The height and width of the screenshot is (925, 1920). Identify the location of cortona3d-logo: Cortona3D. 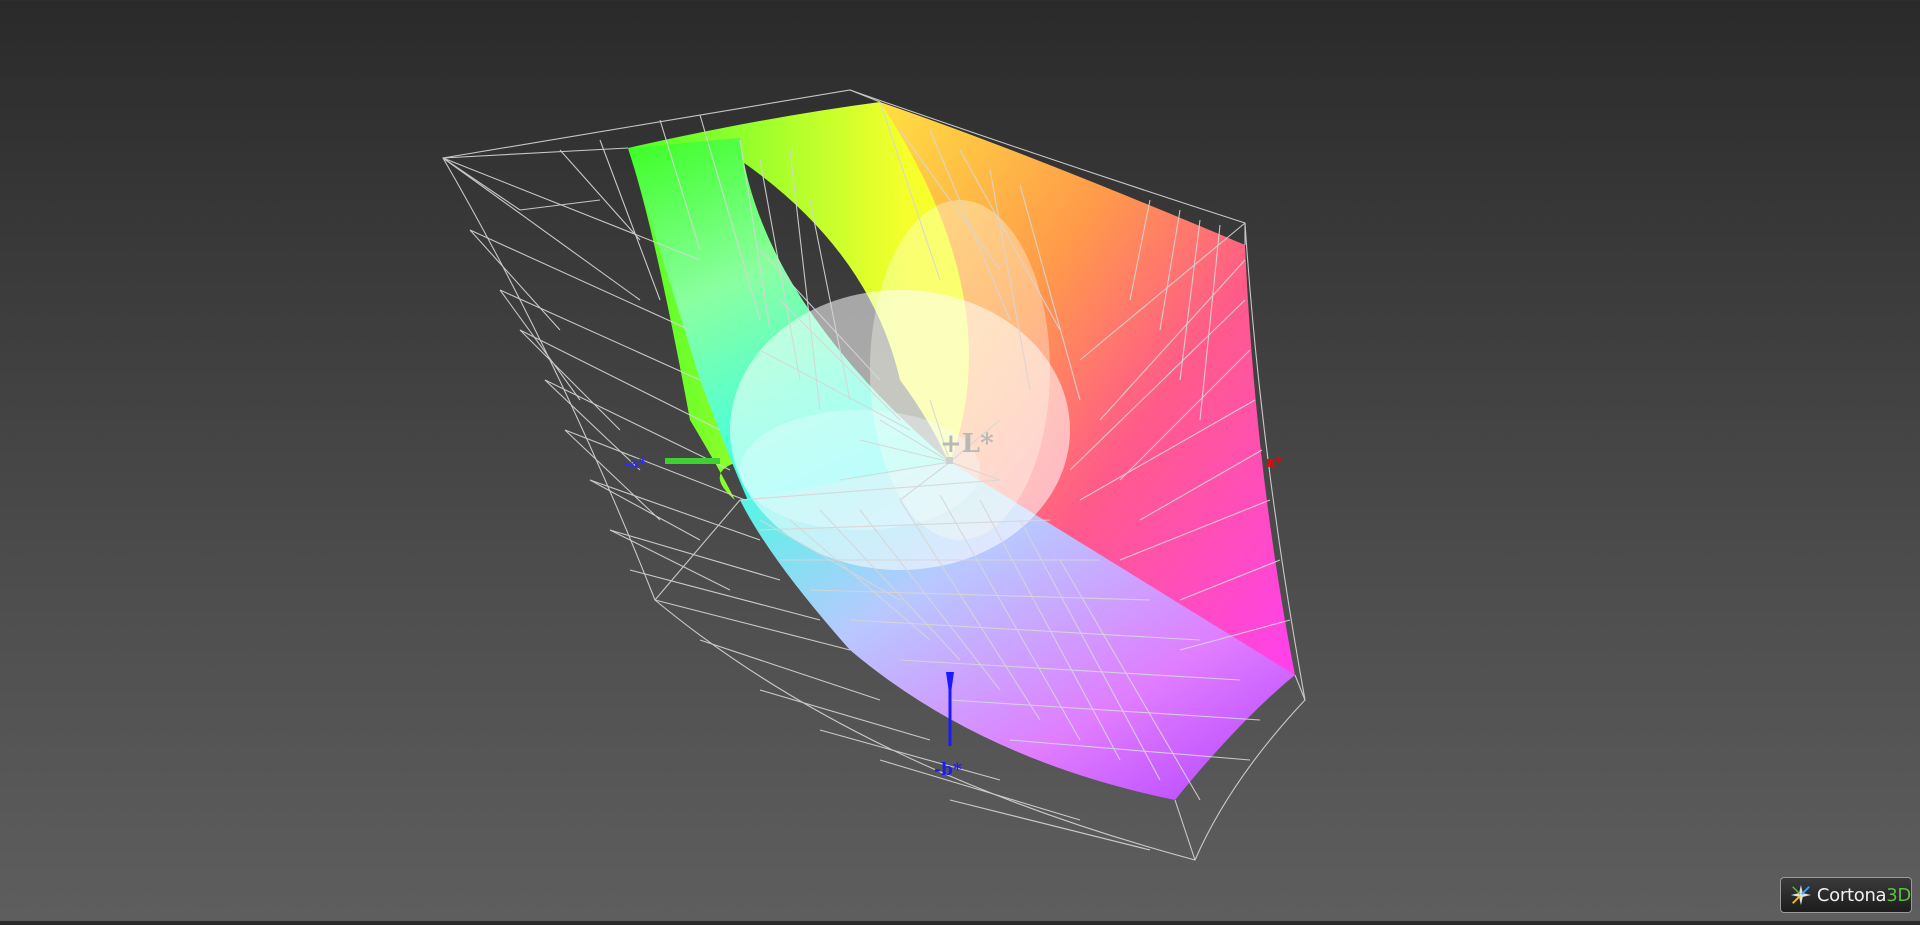
(1846, 895).